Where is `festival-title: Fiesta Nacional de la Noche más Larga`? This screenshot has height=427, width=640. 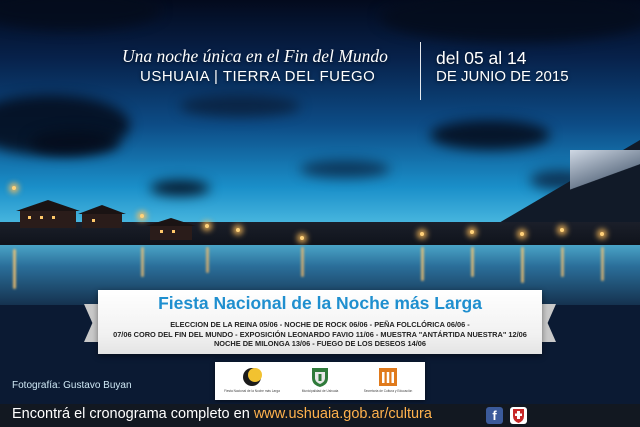 festival-title: Fiesta Nacional de la Noche más Larga is located at coordinates (320, 303).